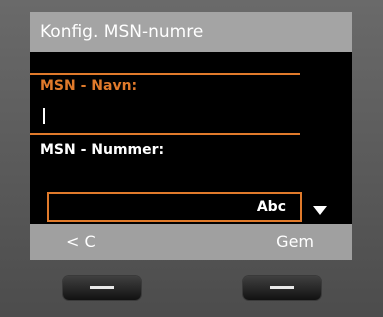 The image size is (383, 317). I want to click on field-divider-bottom, so click(165, 134).